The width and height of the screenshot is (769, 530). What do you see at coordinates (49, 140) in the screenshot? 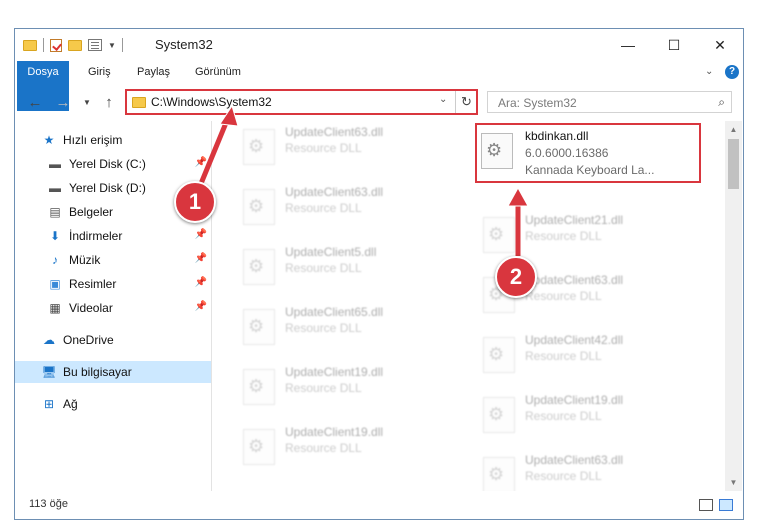
I see `star-icon: ★` at bounding box center [49, 140].